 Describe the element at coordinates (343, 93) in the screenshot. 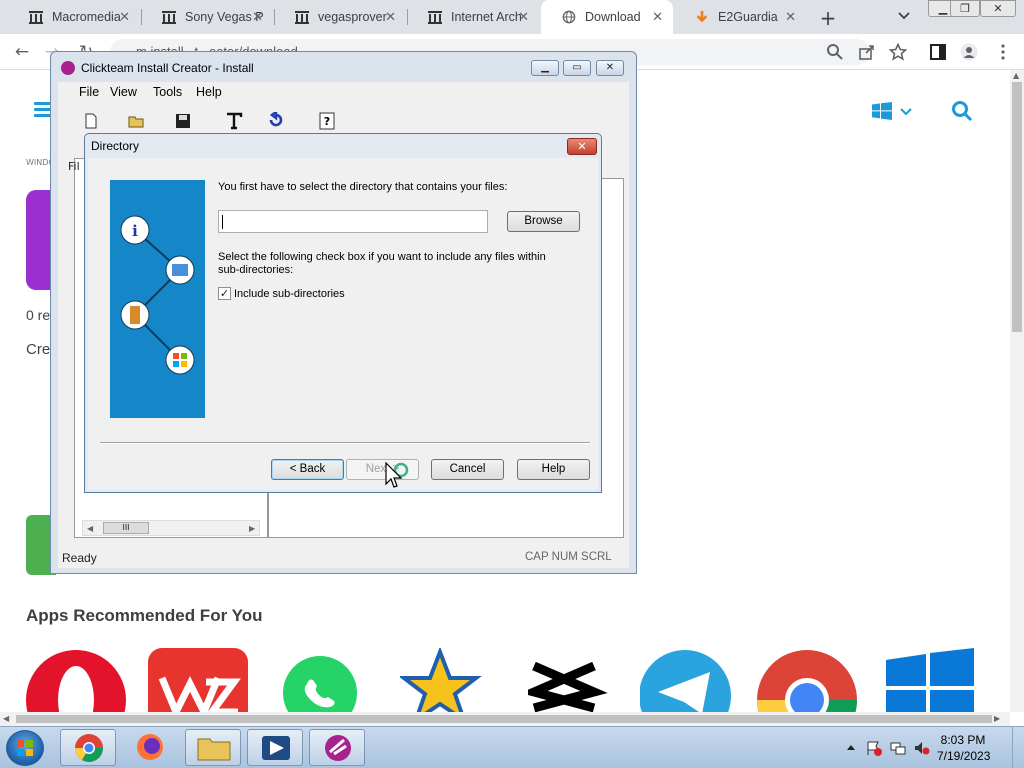

I see `menu-bar: File View Tools Help` at that location.